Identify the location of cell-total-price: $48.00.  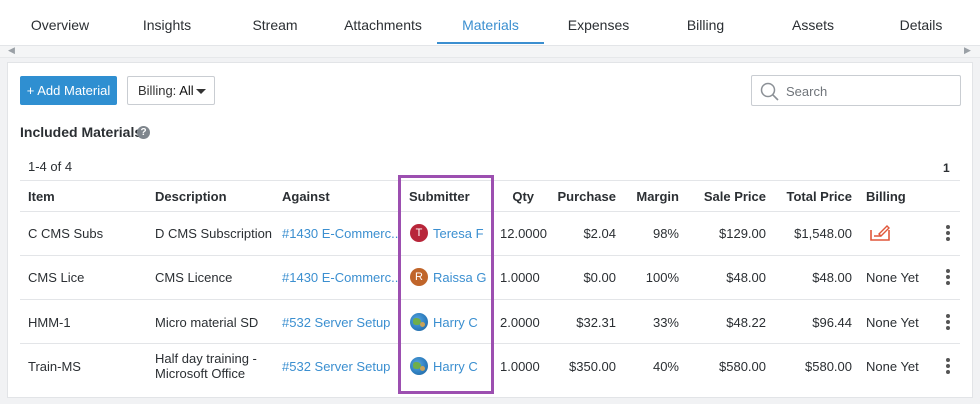
(832, 277).